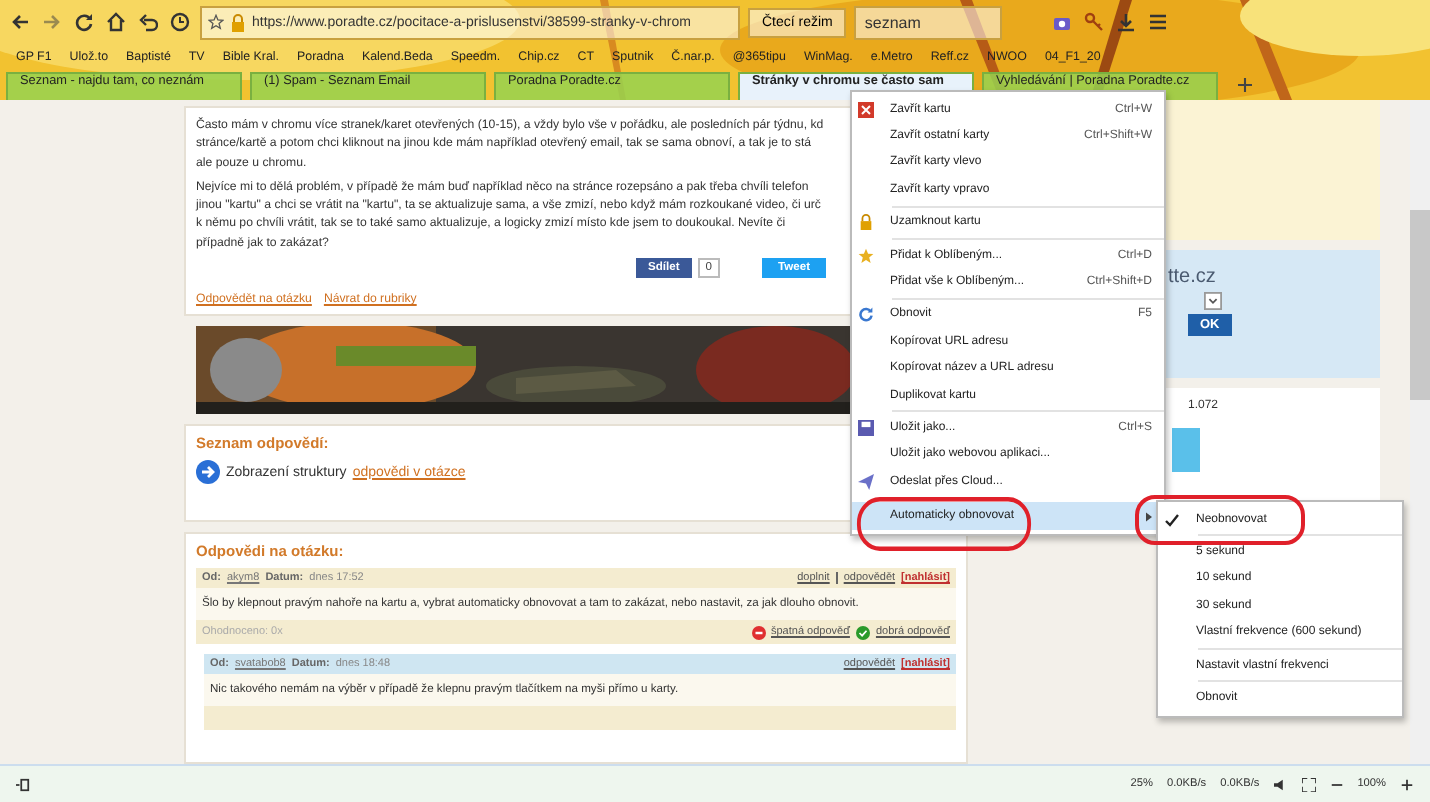  Describe the element at coordinates (148, 22) in the screenshot. I see `undo-icon` at that location.